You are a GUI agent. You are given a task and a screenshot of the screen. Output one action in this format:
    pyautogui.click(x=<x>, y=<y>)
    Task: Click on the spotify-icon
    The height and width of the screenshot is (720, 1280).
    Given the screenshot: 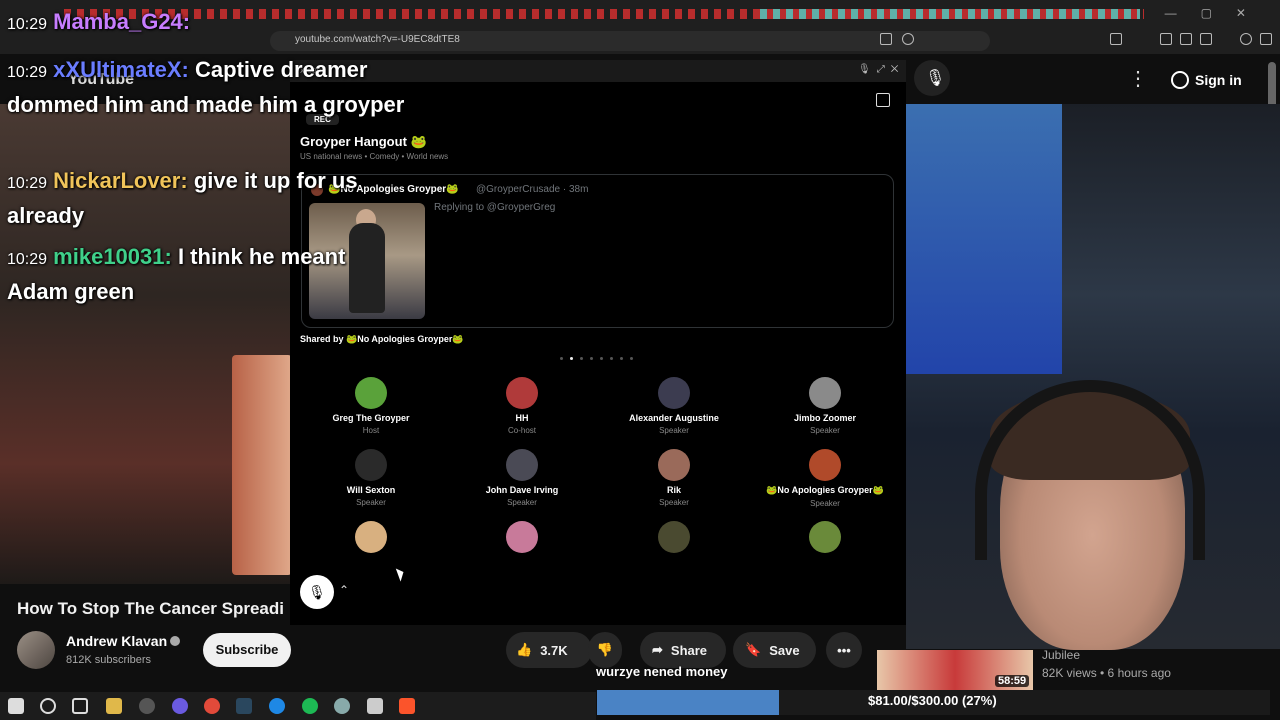 What is the action you would take?
    pyautogui.click(x=310, y=706)
    